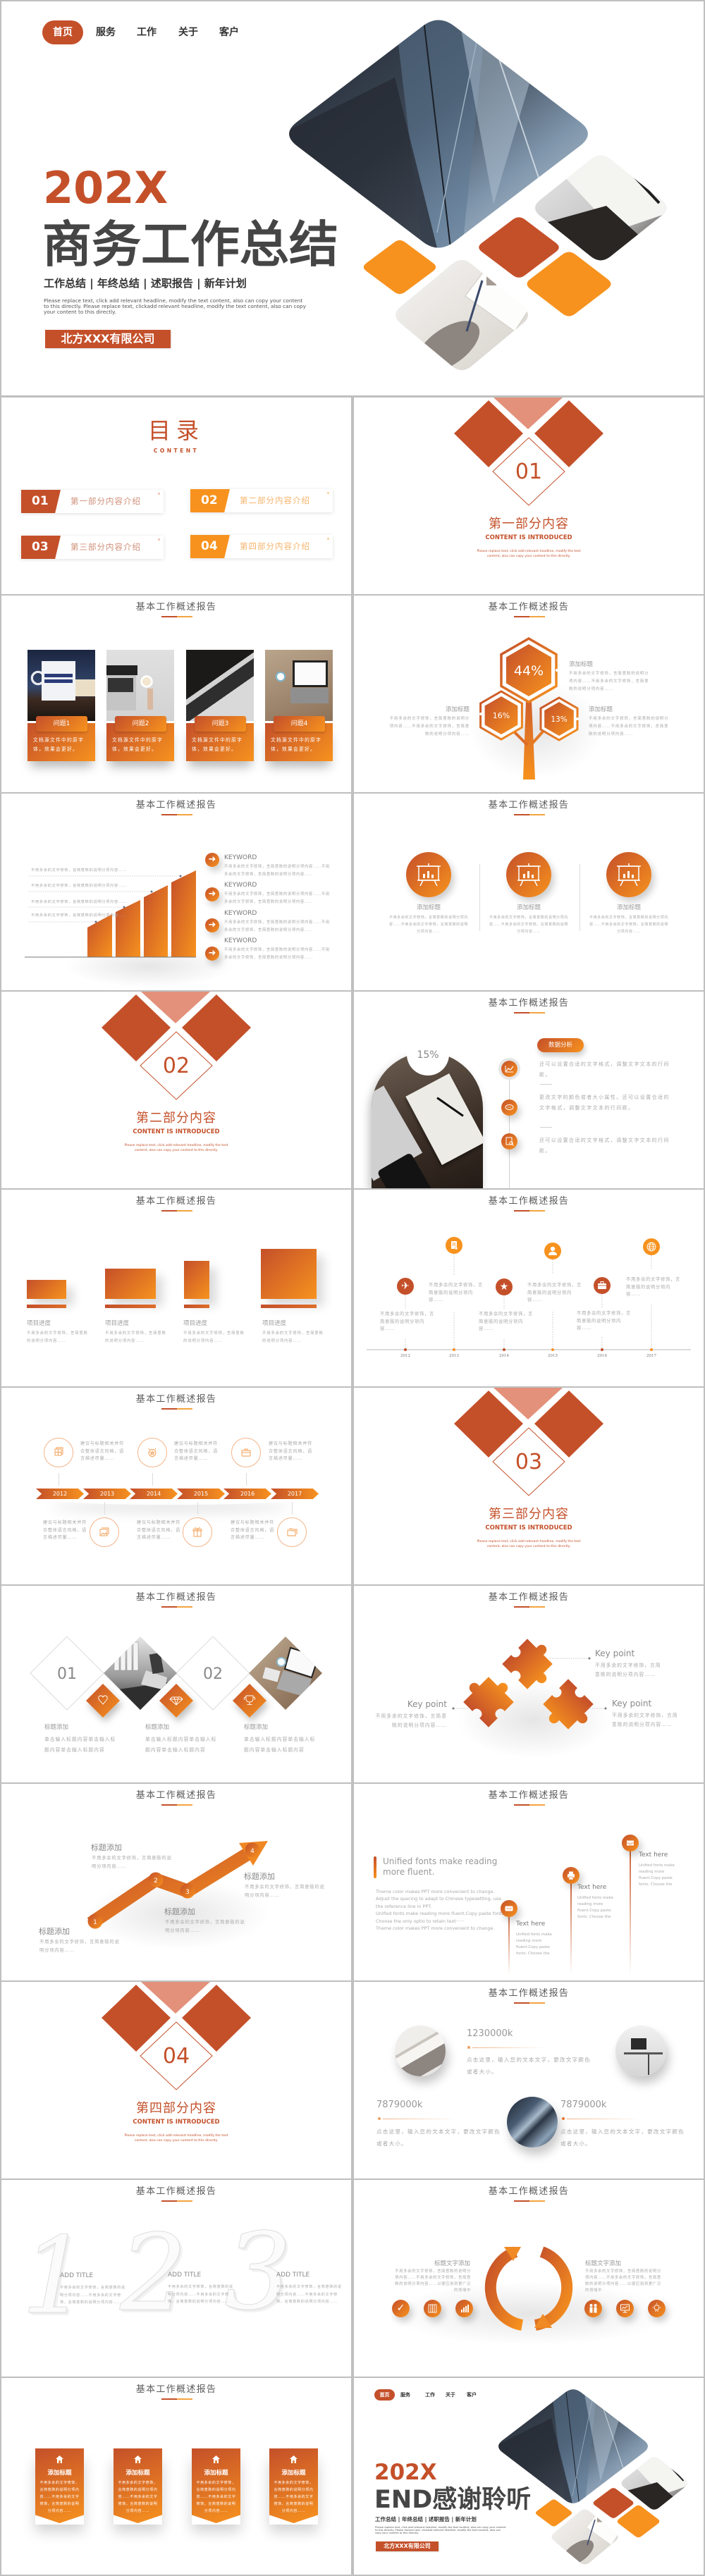  I want to click on gift-icon, so click(197, 1532).